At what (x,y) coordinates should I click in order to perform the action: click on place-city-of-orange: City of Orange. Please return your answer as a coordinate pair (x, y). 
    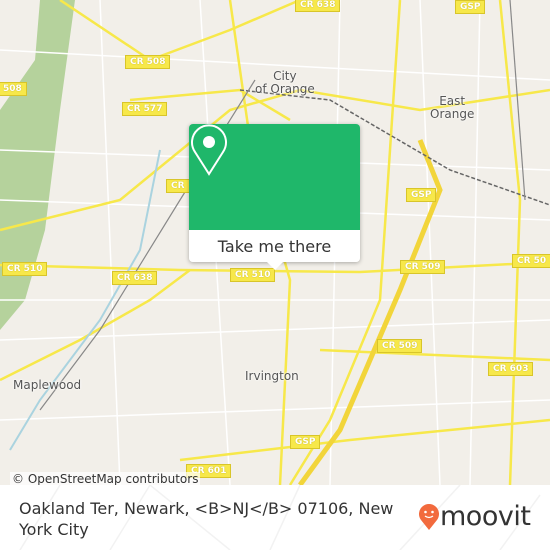
    Looking at the image, I should click on (285, 82).